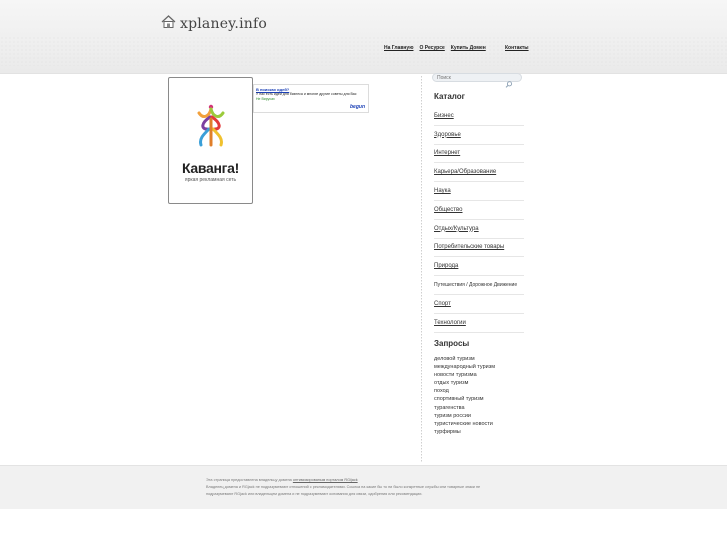 The image size is (727, 545). What do you see at coordinates (464, 375) in the screenshot?
I see `query-item: новости туризма` at bounding box center [464, 375].